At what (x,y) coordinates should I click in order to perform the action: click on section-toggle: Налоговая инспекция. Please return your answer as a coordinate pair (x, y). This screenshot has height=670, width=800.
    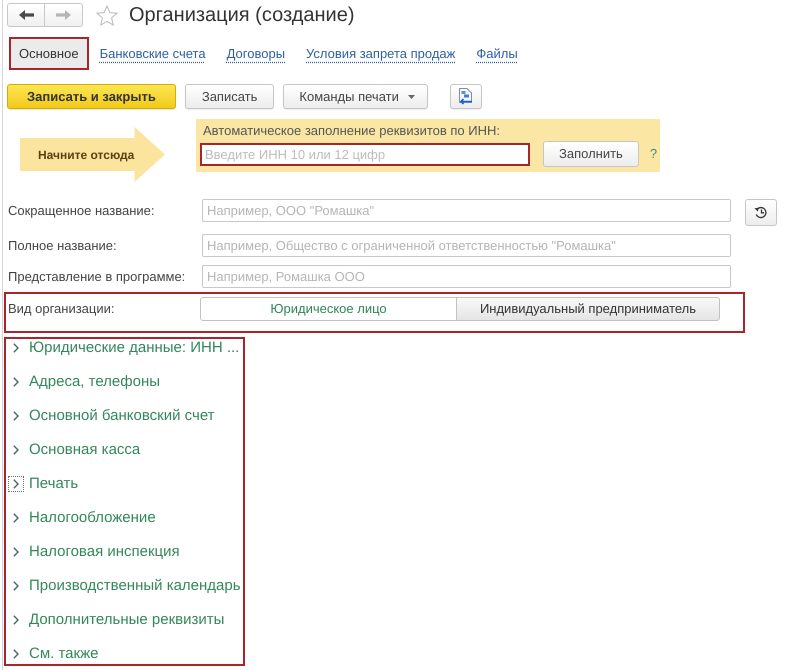
    Looking at the image, I should click on (124, 551).